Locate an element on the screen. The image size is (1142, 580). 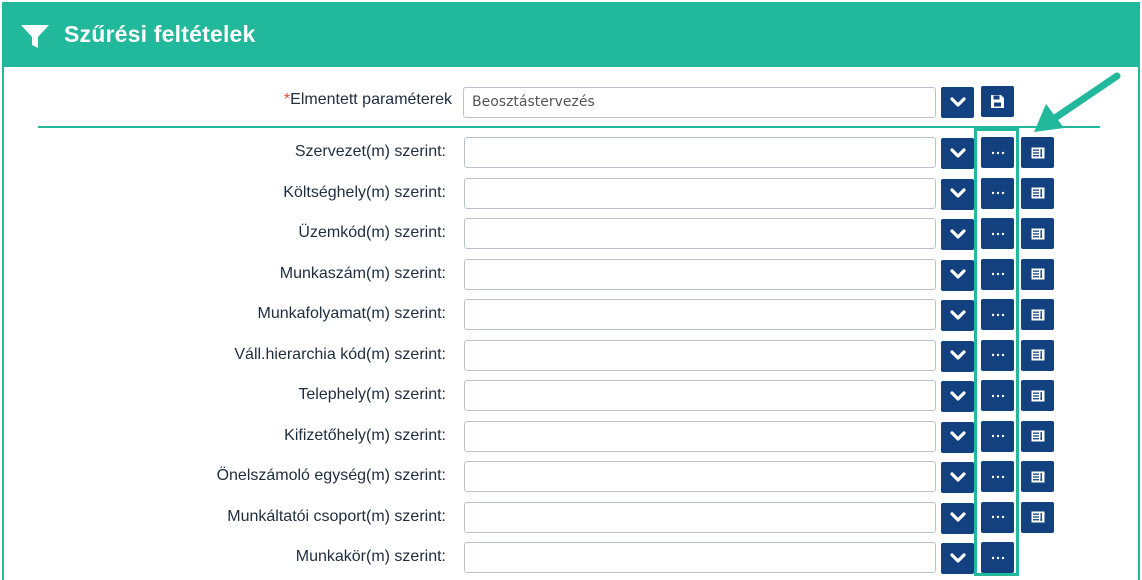
saved-params-label-text: Elmentett paraméterek is located at coordinates (371, 99).